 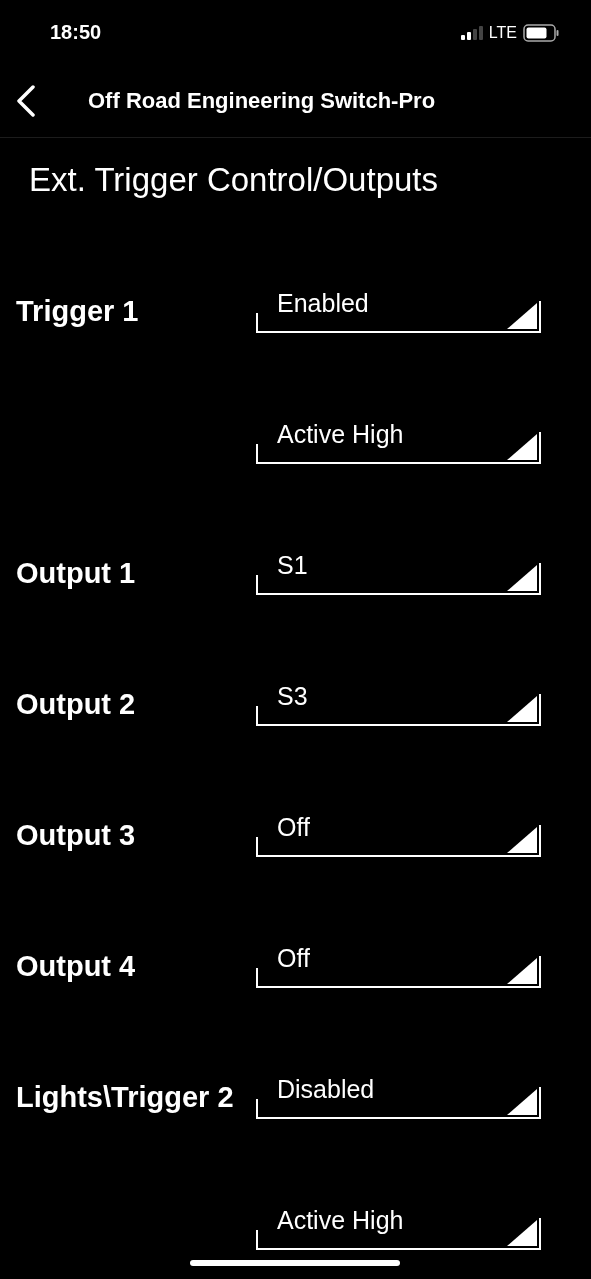 I want to click on dropdown-field: Enabled, so click(x=398, y=310).